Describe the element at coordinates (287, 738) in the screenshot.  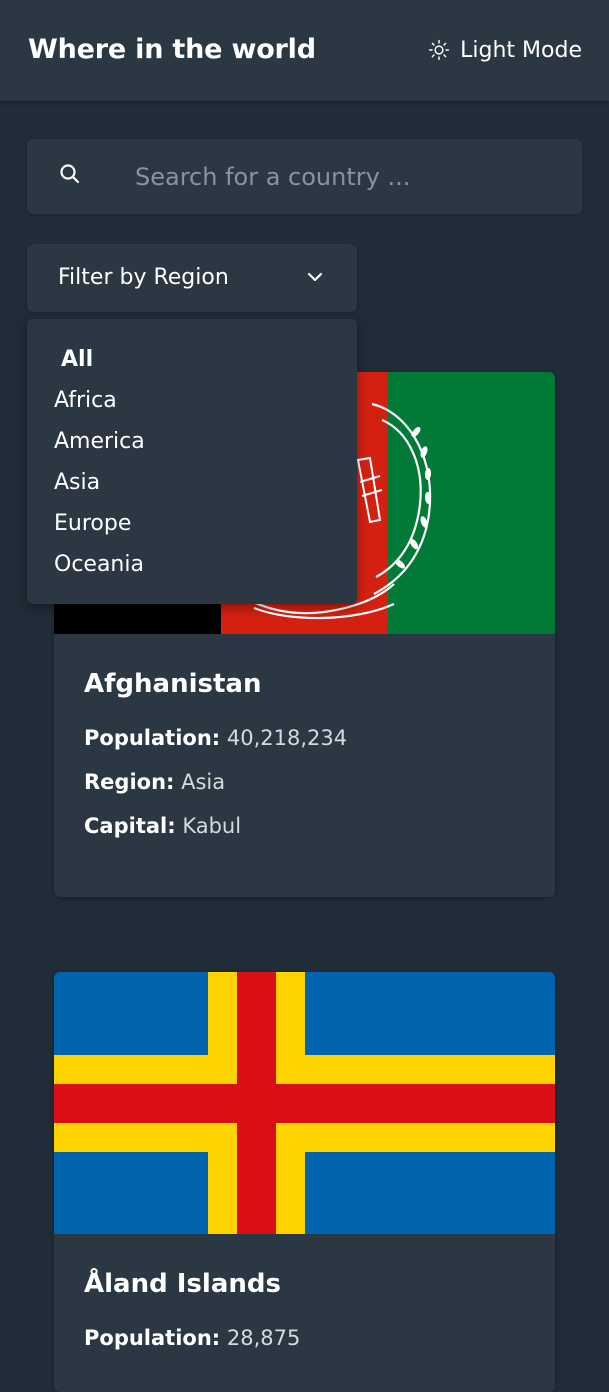
I see `population-value: 40,218,234` at that location.